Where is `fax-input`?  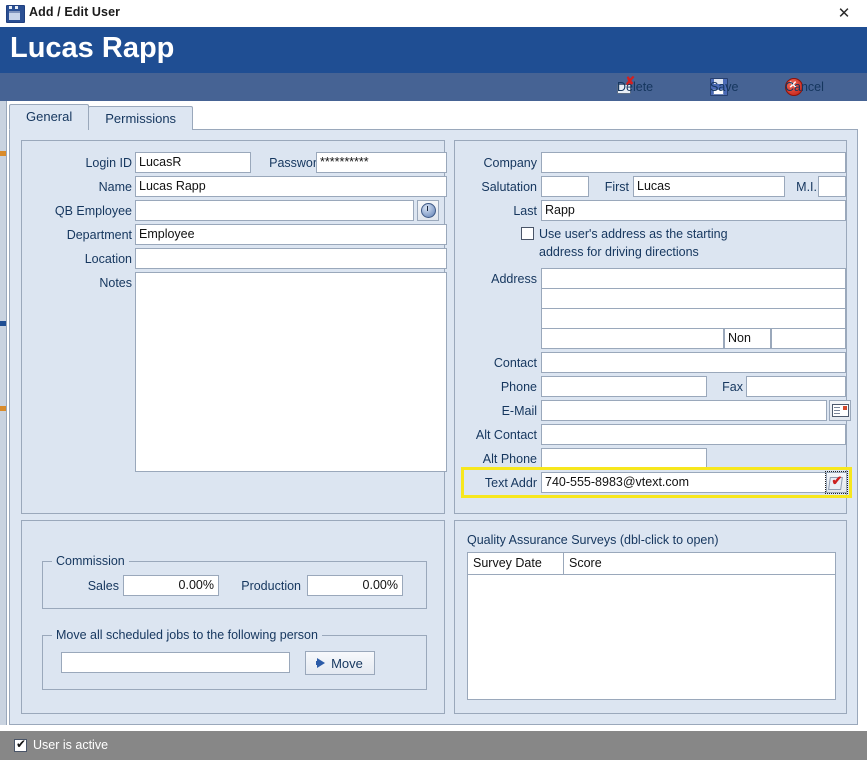
fax-input is located at coordinates (796, 386).